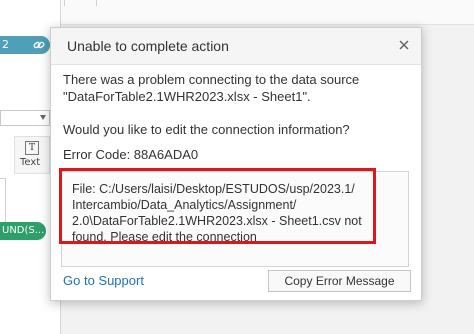 The image size is (474, 334). I want to click on text-object-tile: T Text, so click(32, 155).